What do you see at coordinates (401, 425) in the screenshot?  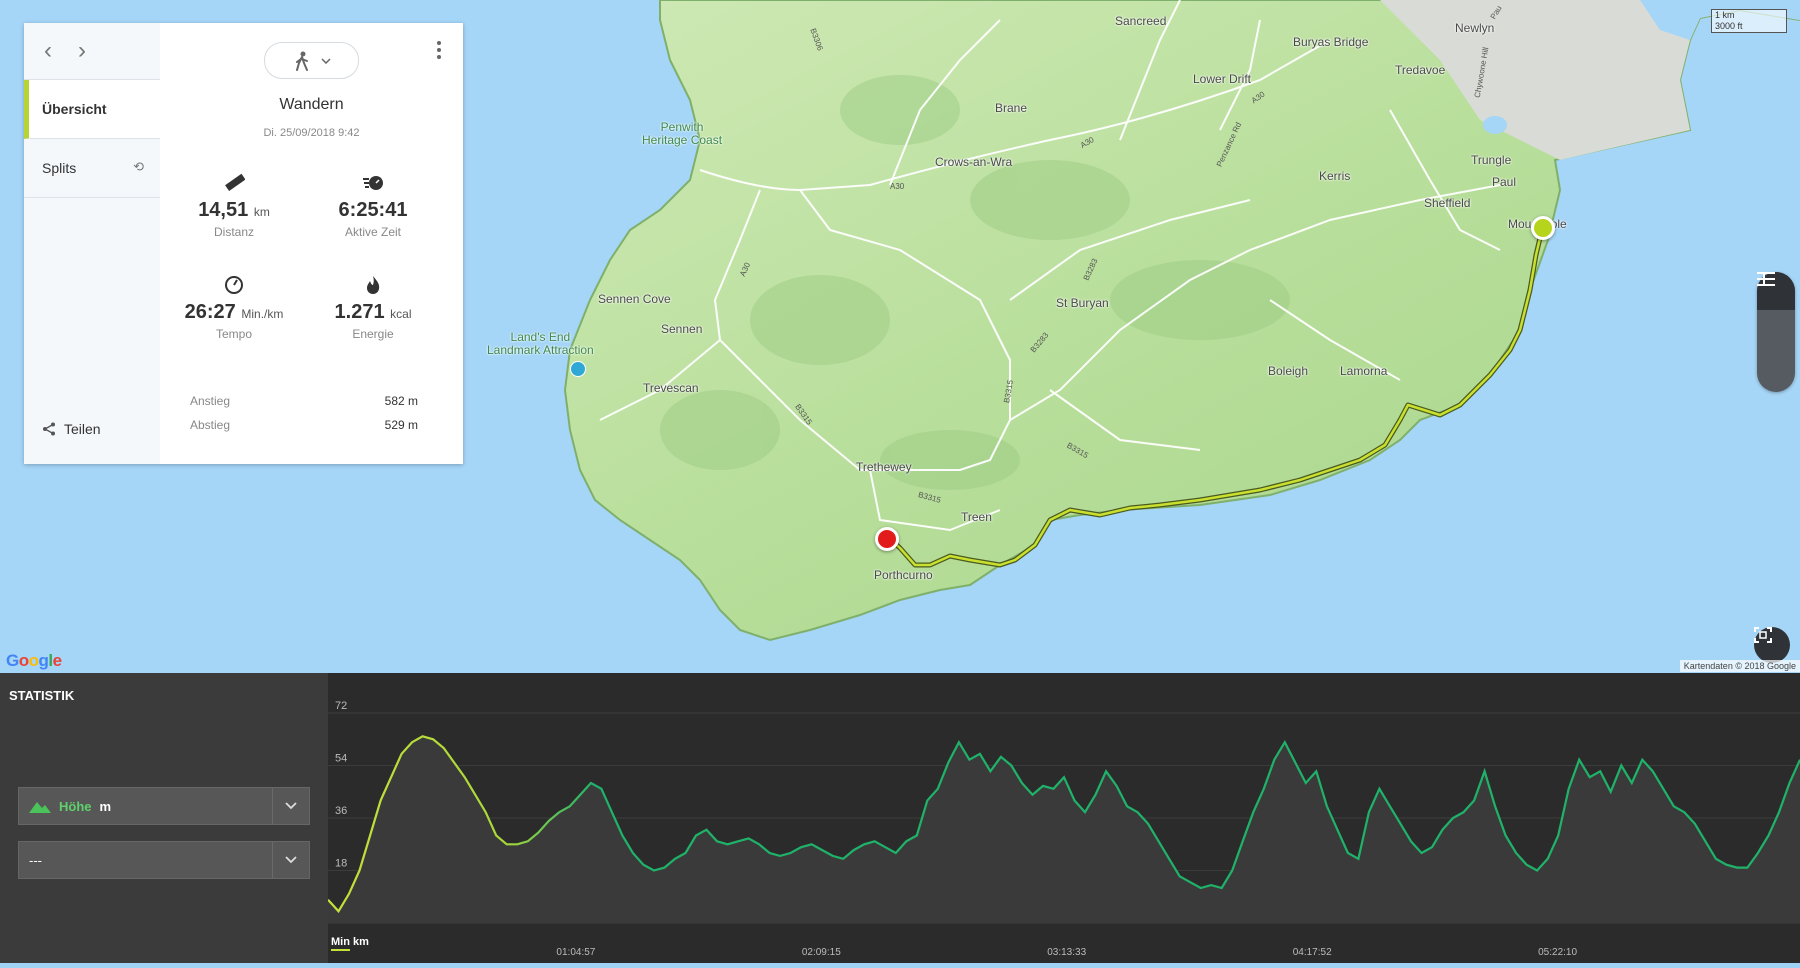 I see `descent-value: 529 m` at bounding box center [401, 425].